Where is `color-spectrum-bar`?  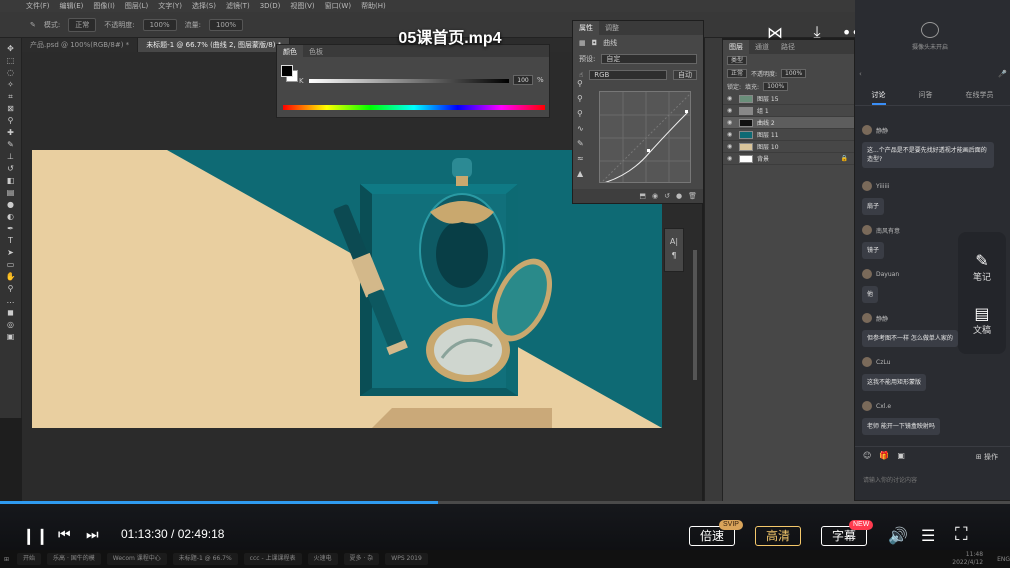 color-spectrum-bar is located at coordinates (414, 107).